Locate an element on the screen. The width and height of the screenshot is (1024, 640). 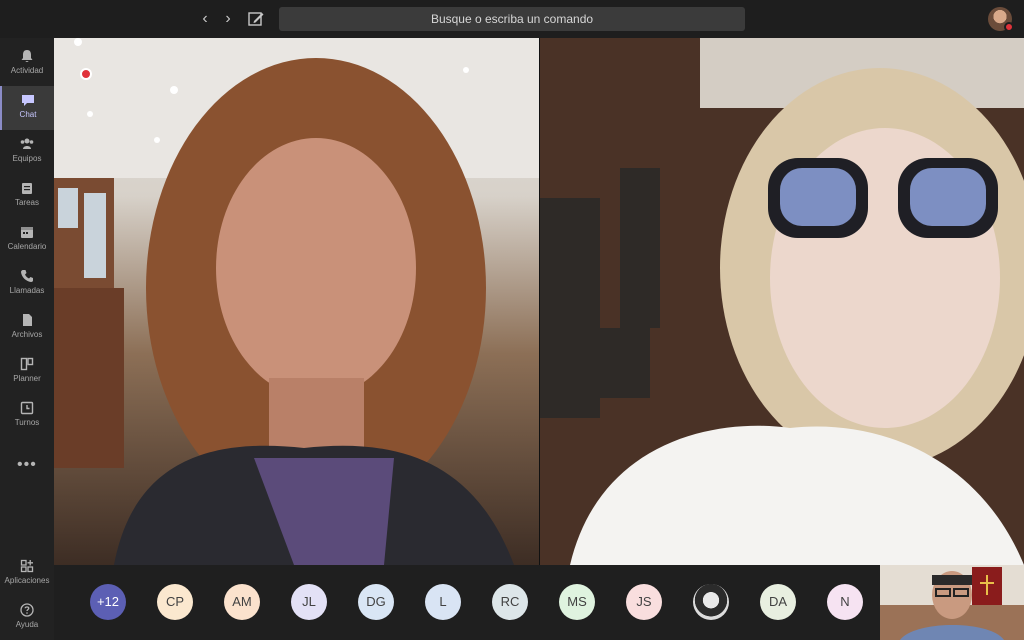
rail-label: Actividad is located at coordinates (27, 70).